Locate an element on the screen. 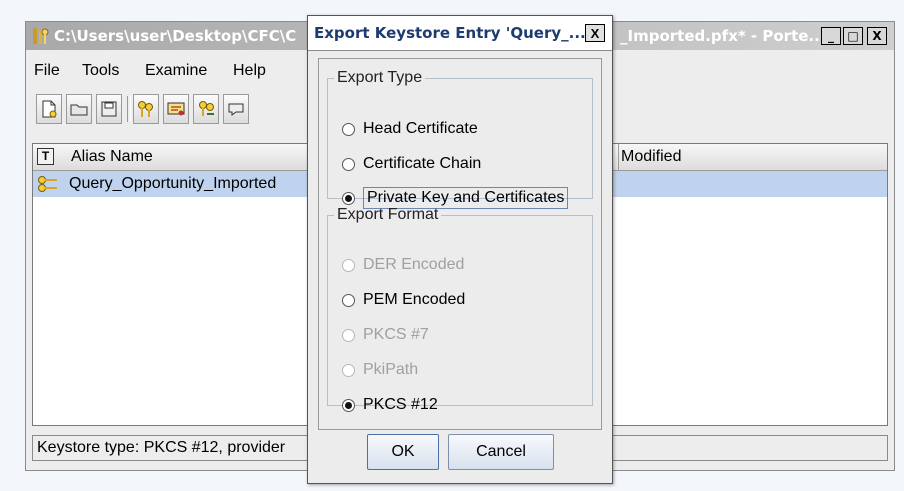 The width and height of the screenshot is (904, 491). radio-label: PEM Encoded is located at coordinates (414, 299).